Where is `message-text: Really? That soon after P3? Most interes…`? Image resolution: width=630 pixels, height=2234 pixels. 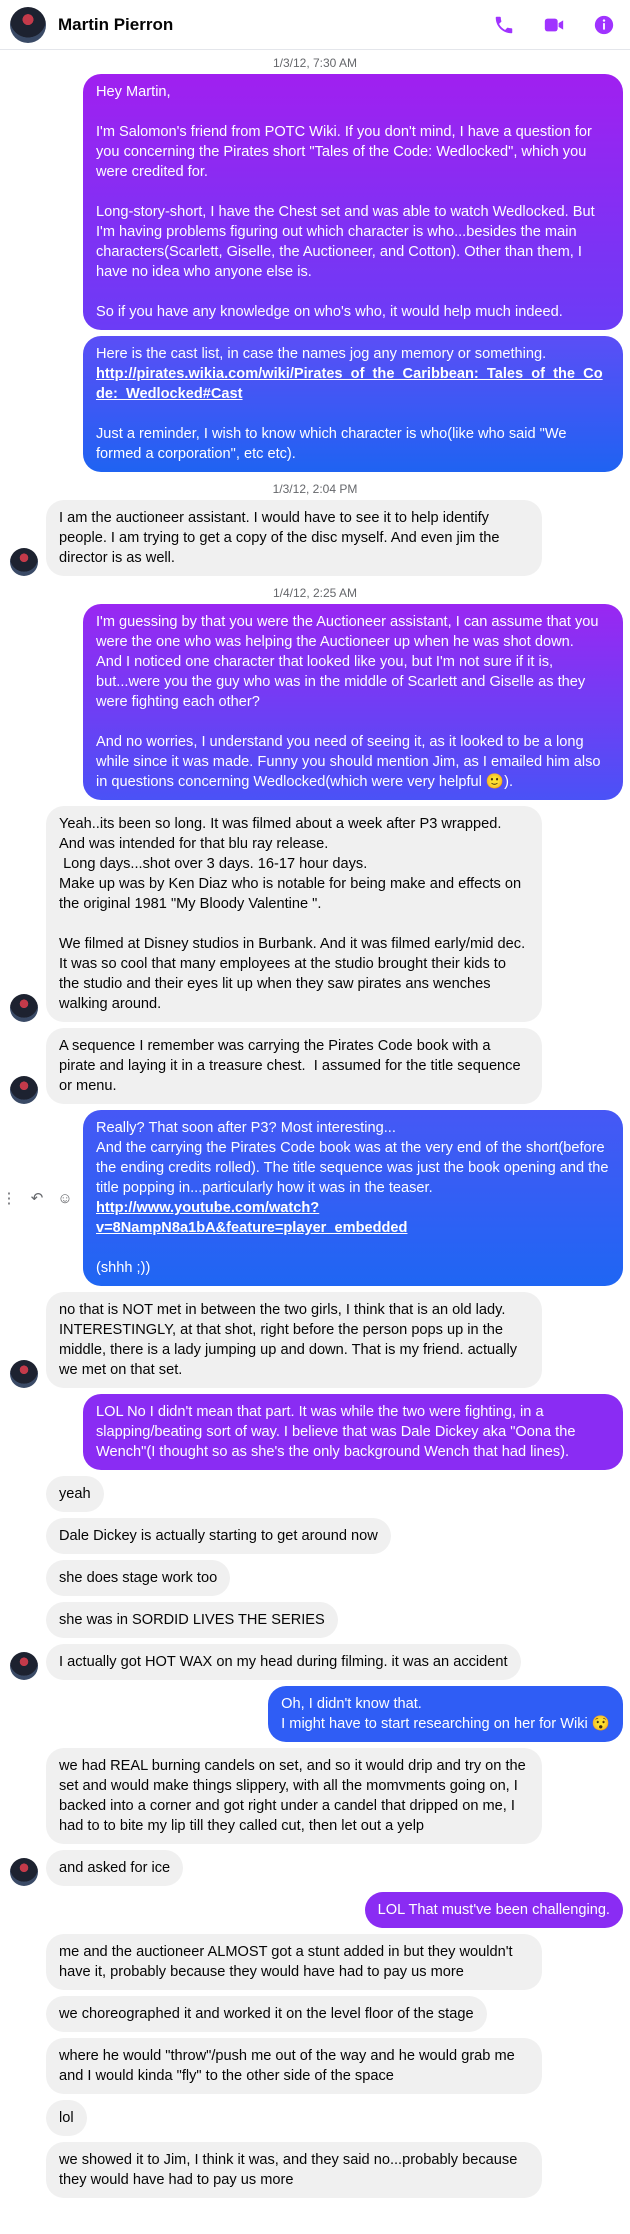 message-text: Really? That soon after P3? Most interes… is located at coordinates (352, 1158).